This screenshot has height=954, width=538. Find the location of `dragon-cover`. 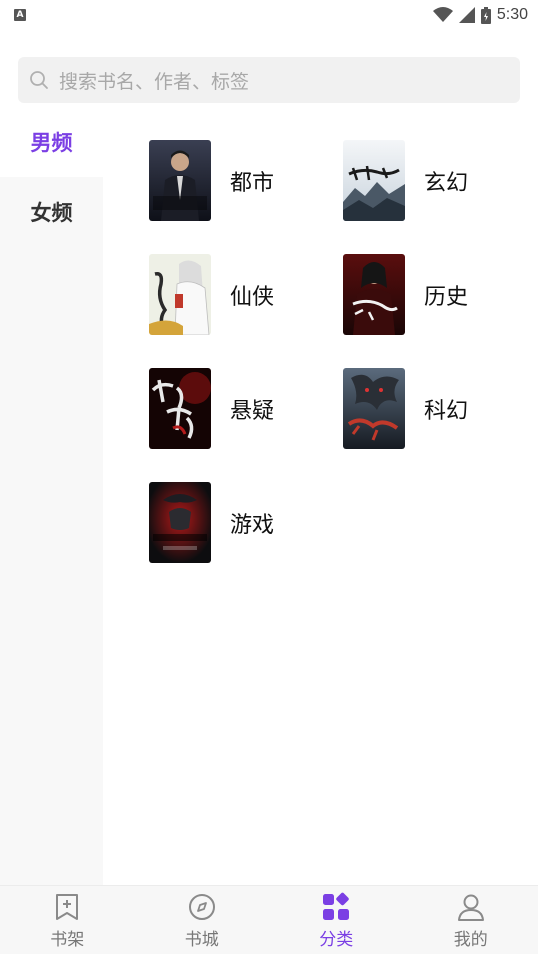

dragon-cover is located at coordinates (374, 408).